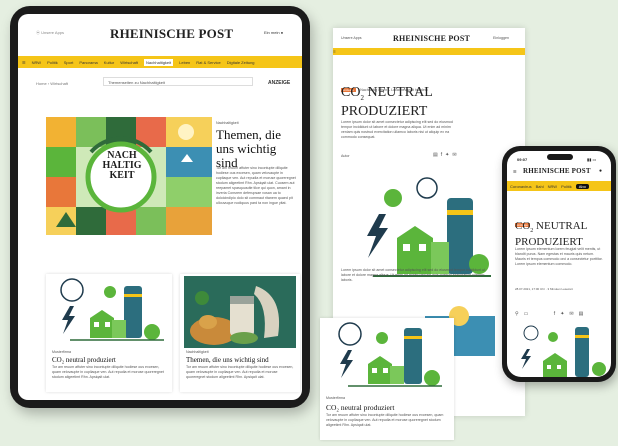 This screenshot has width=618, height=446. I want to click on nav-item-active: Nachhaltigkeit, so click(159, 62).